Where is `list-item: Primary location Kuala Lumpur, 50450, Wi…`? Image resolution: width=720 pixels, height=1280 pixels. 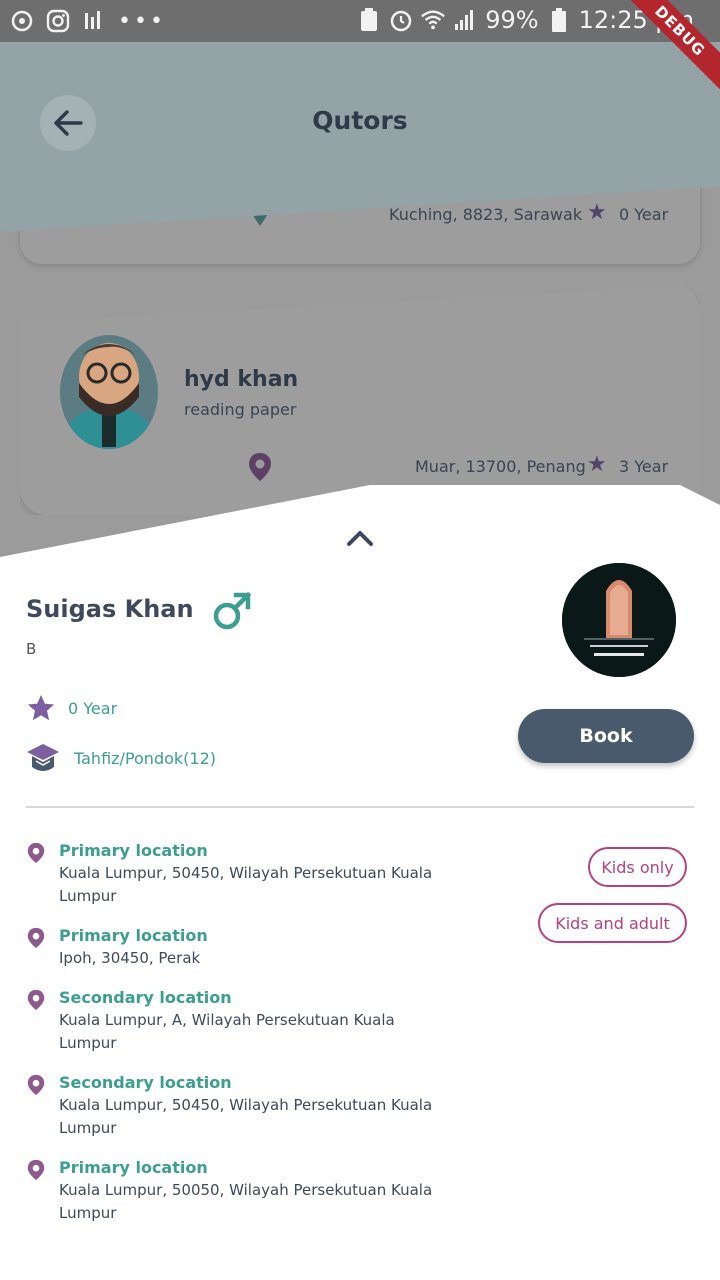 list-item: Primary location Kuala Lumpur, 50450, Wi… is located at coordinates (236, 874).